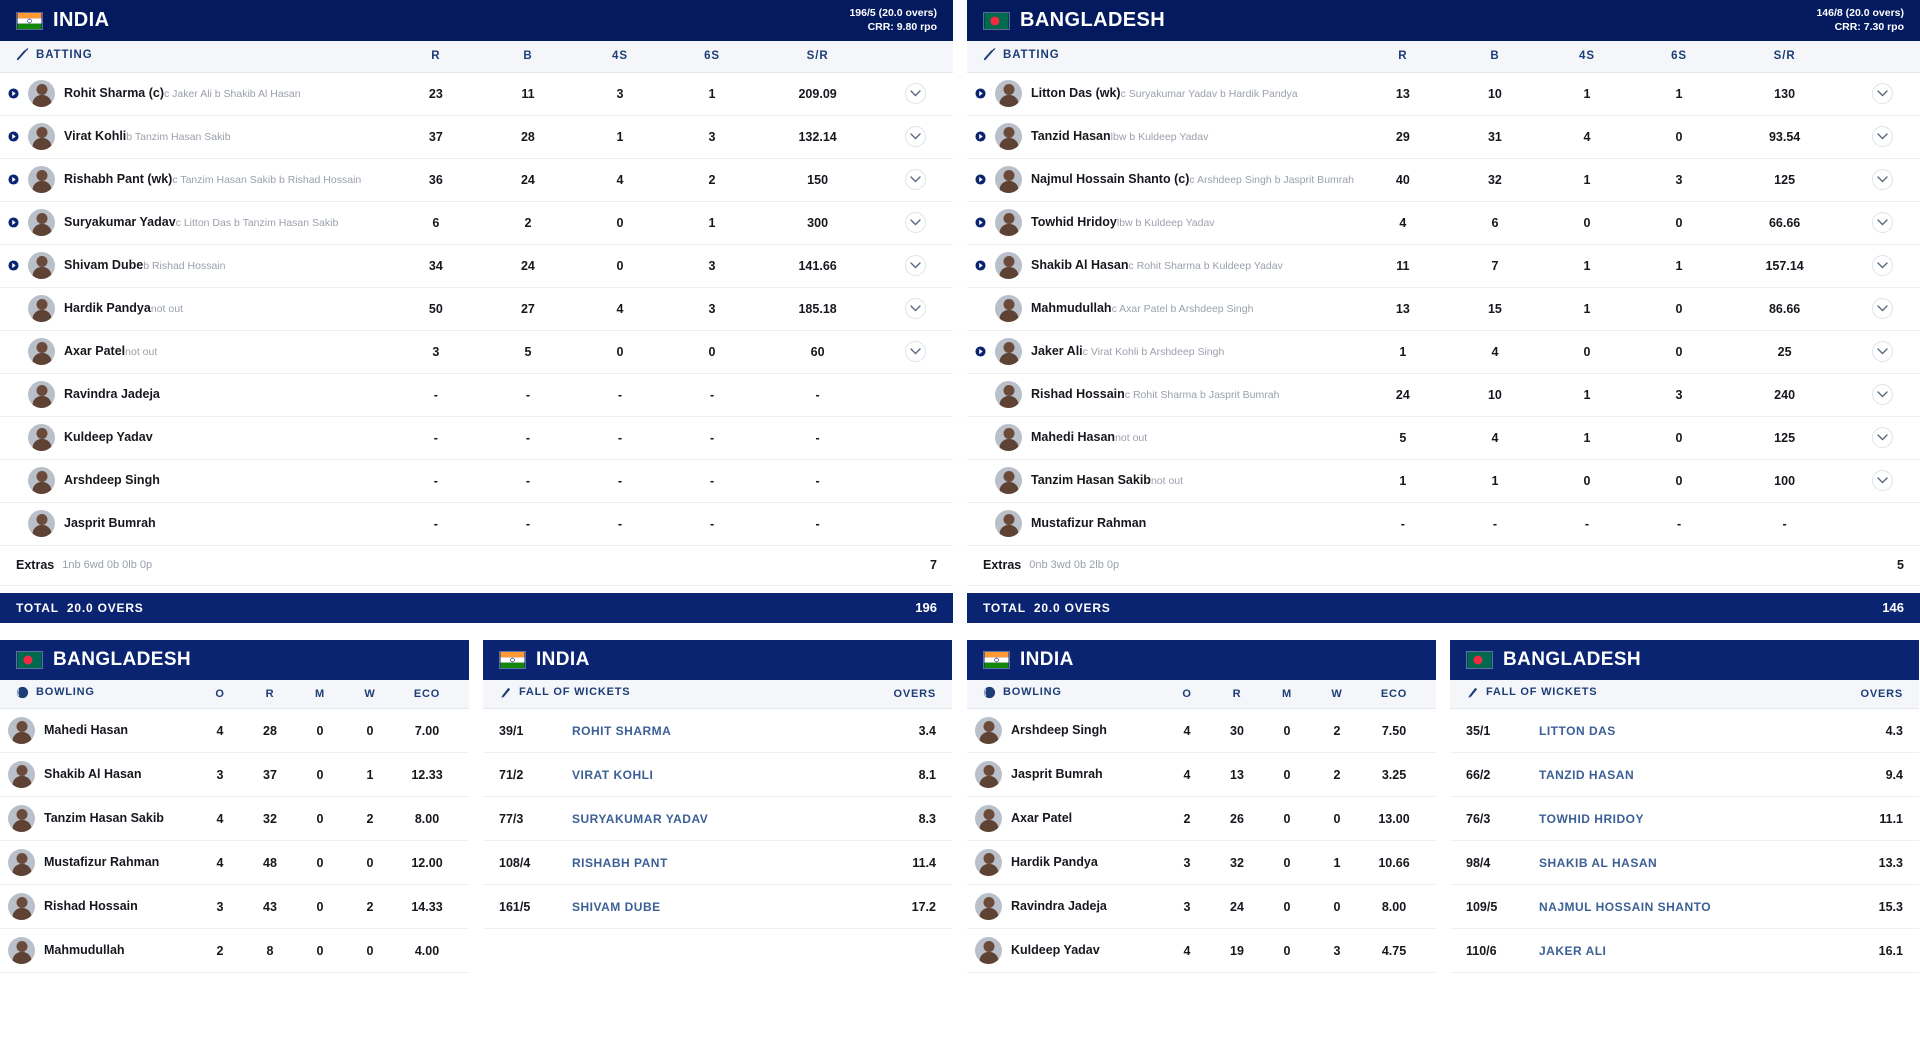  Describe the element at coordinates (476, 309) in the screenshot. I see `table-row: Hardik Pandyanot out 50 27 4 3 185.18` at that location.